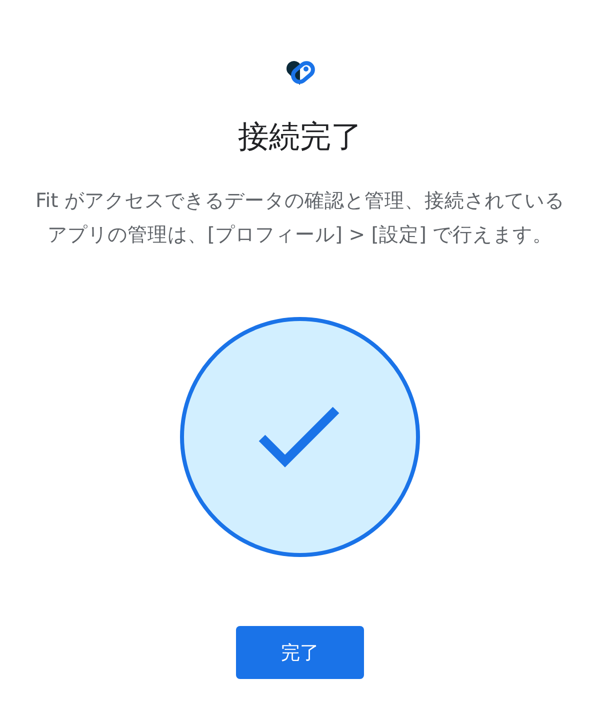 This screenshot has width=600, height=720. Describe the element at coordinates (300, 652) in the screenshot. I see `done-button: 完了` at that location.